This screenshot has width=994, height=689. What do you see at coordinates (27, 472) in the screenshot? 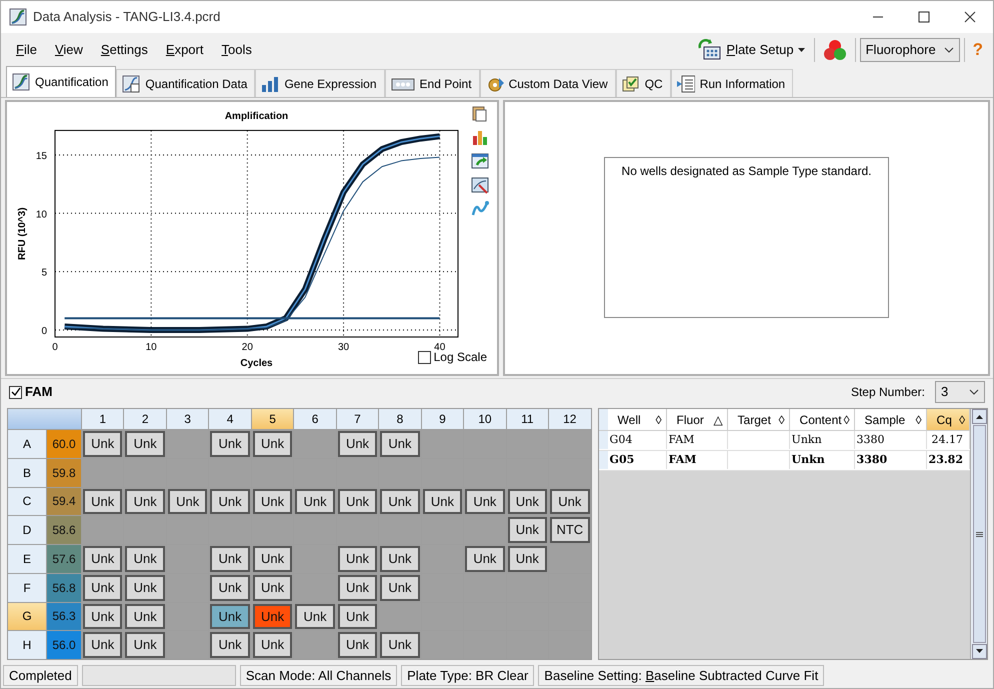
I see `row-header: B` at bounding box center [27, 472].